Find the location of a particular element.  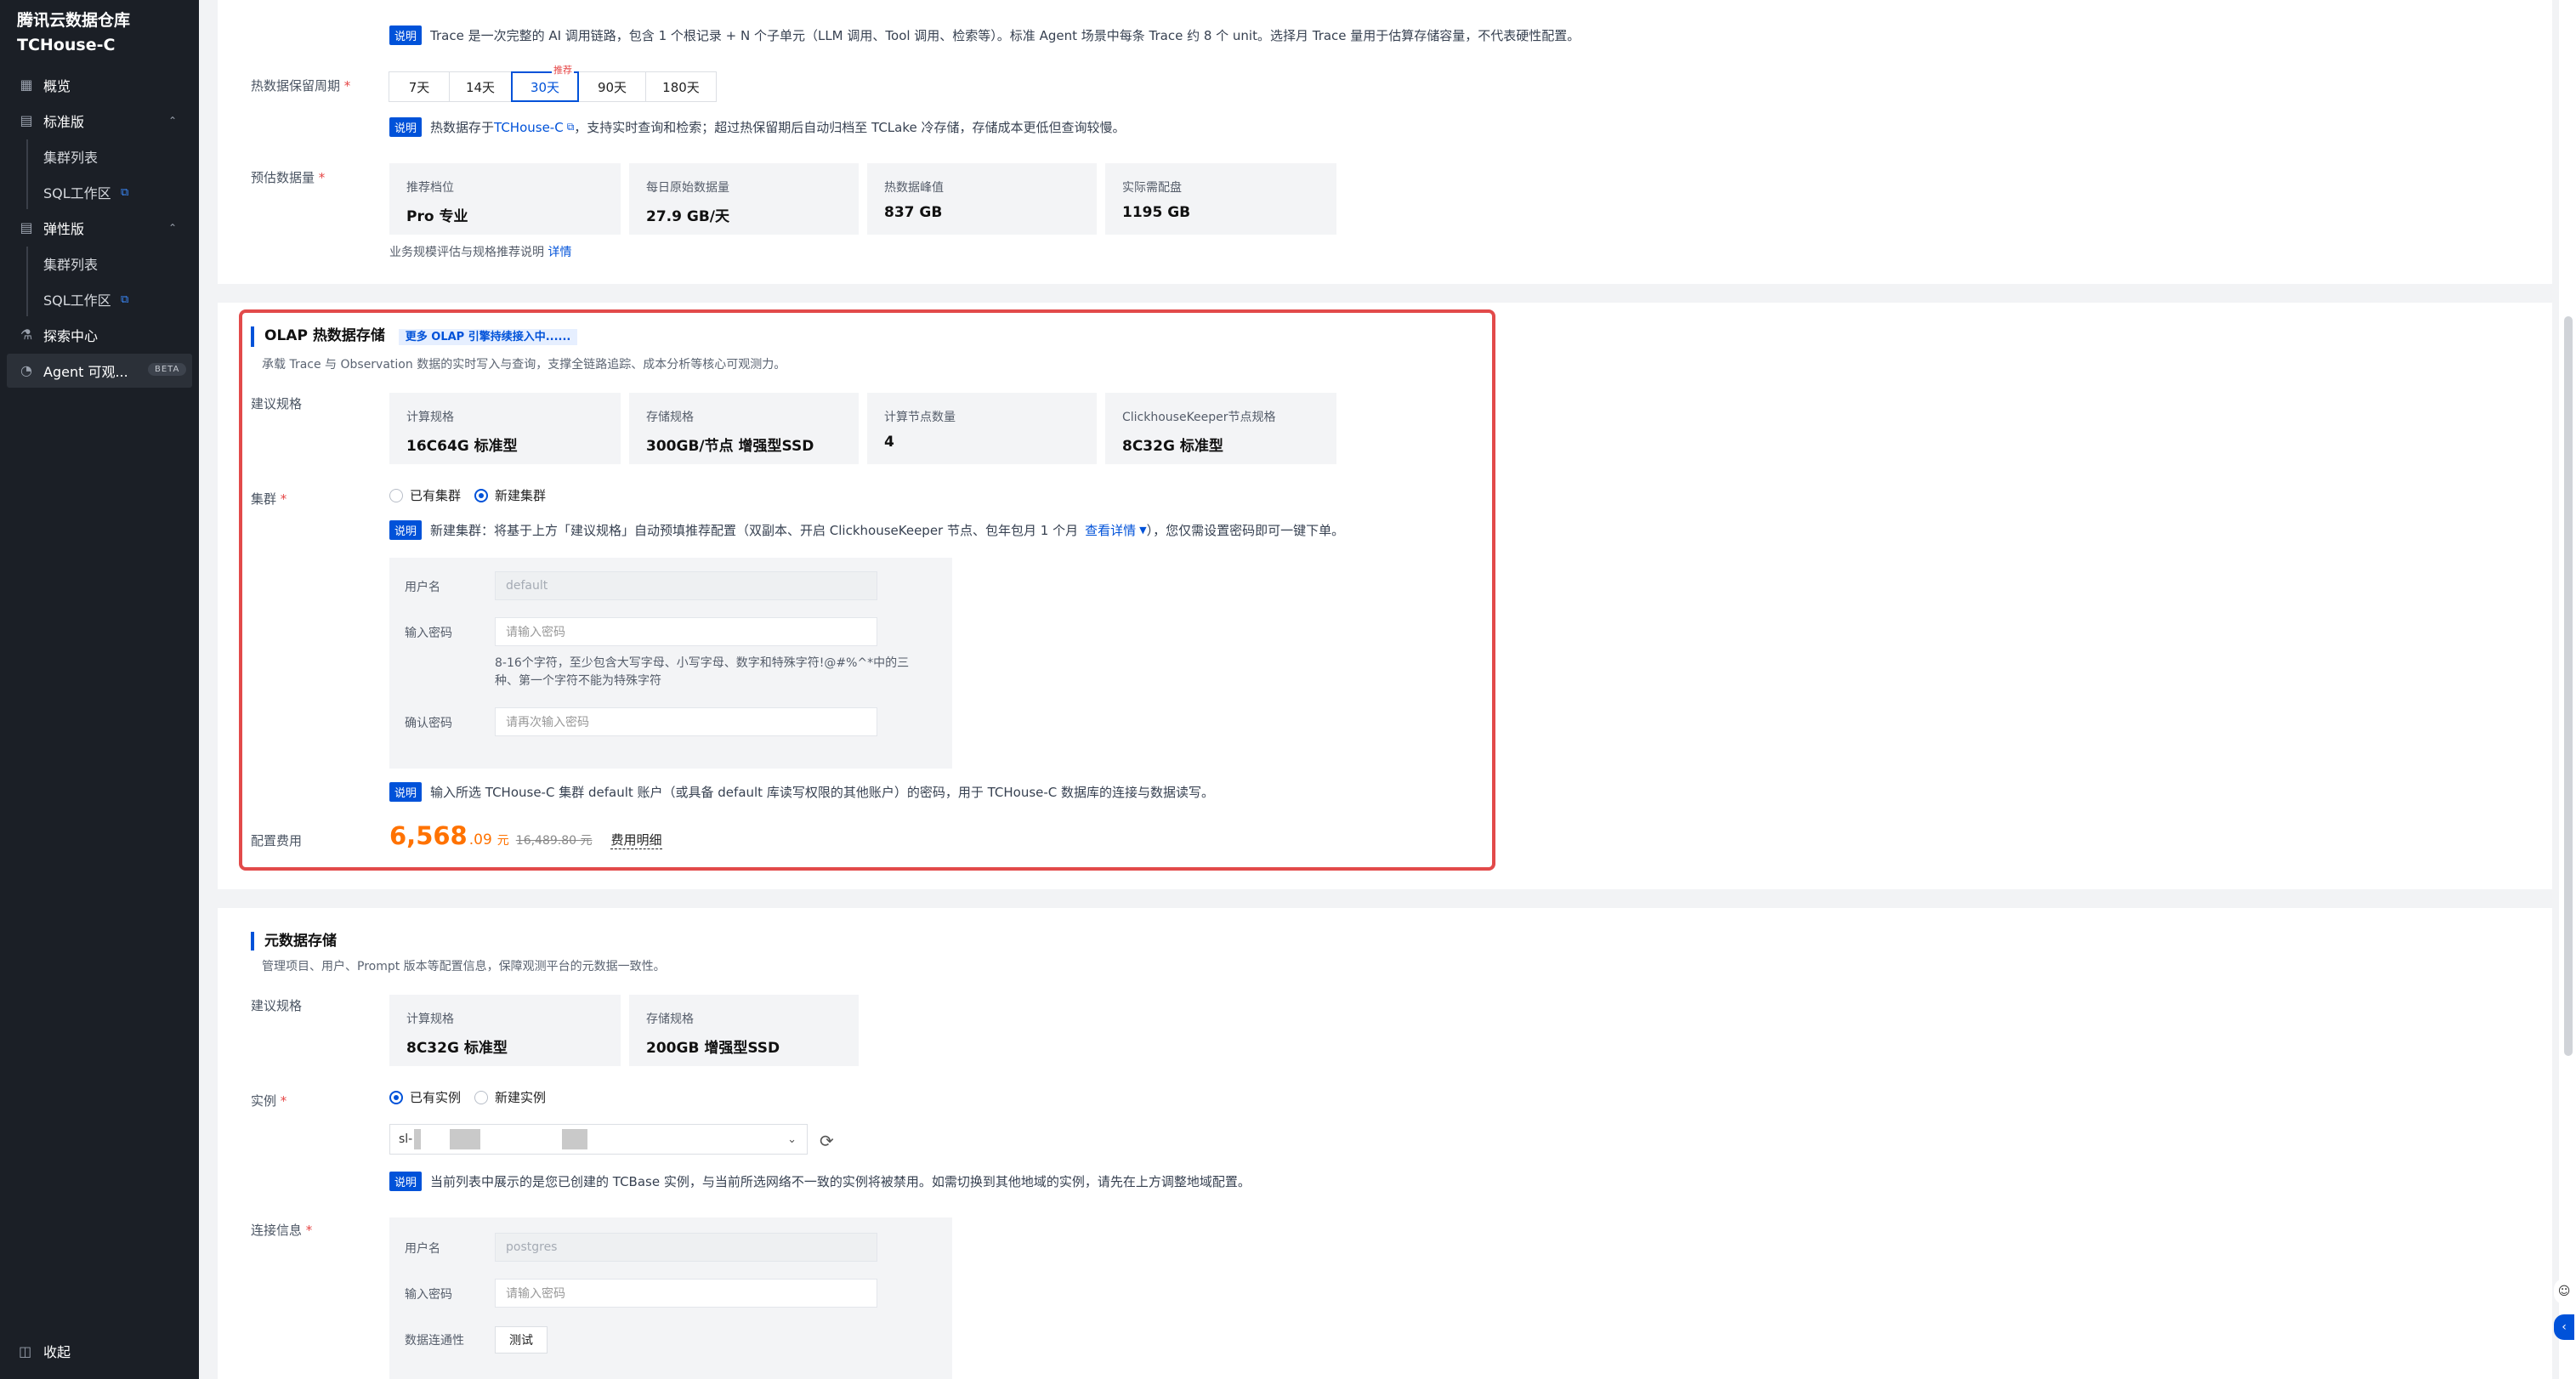

meta-credentials-panel: 用户名 postgres 输入密码 请输入密码 数据连通性 测试 is located at coordinates (671, 1298).